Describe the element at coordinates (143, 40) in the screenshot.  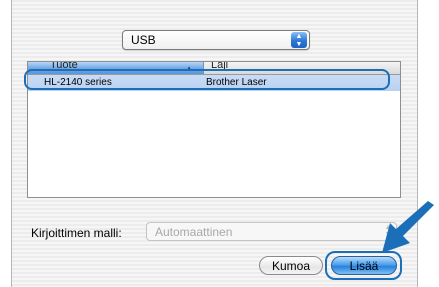
I see `connection-type-value: USB` at that location.